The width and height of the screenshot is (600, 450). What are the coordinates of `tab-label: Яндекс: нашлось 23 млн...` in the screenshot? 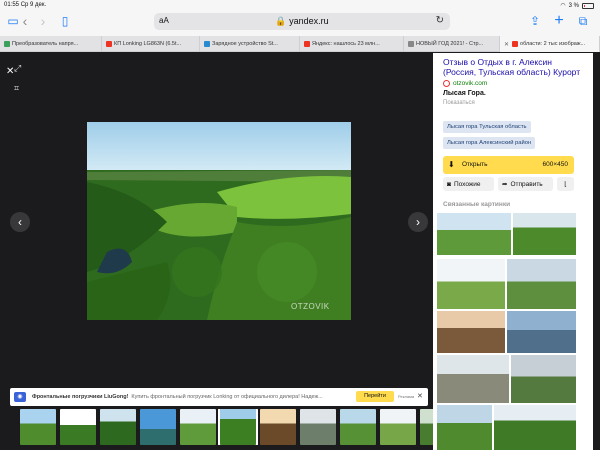 It's located at (346, 44).